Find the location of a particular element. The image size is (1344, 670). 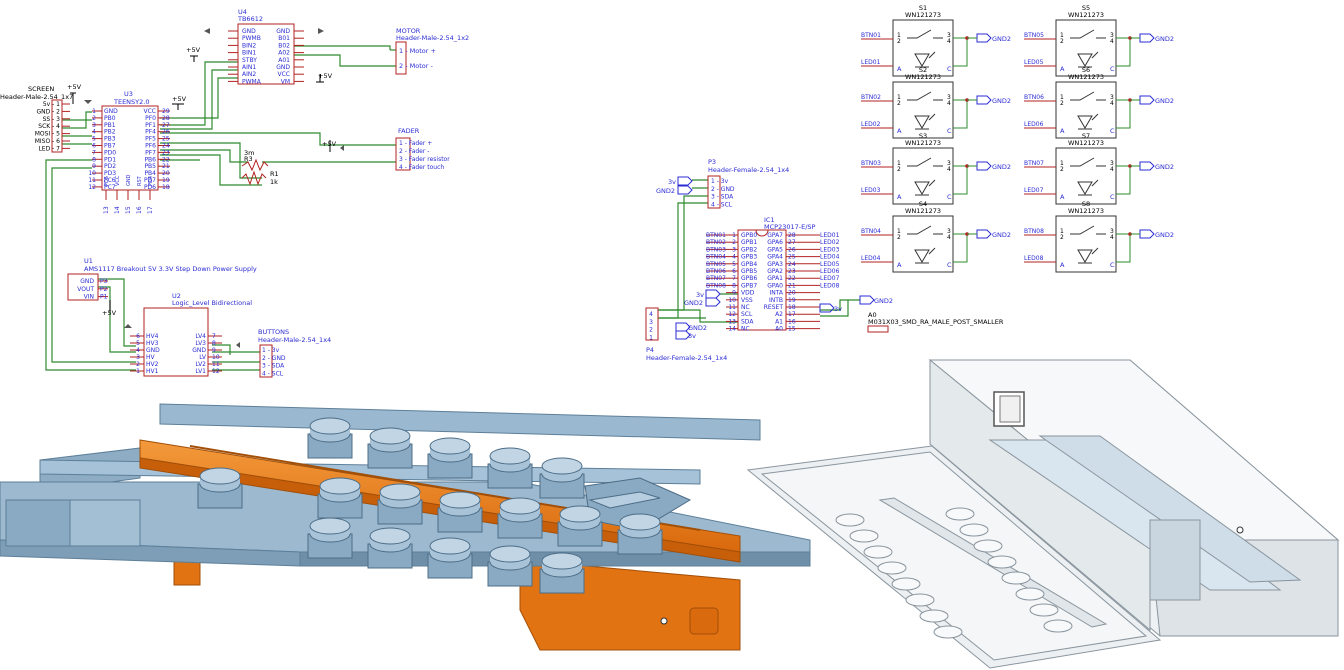

fader-pin-1: 2 - Fader - is located at coordinates (414, 151).